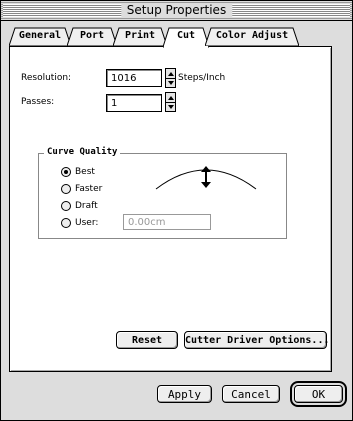 The height and width of the screenshot is (421, 353). I want to click on ok-button: OK, so click(318, 394).